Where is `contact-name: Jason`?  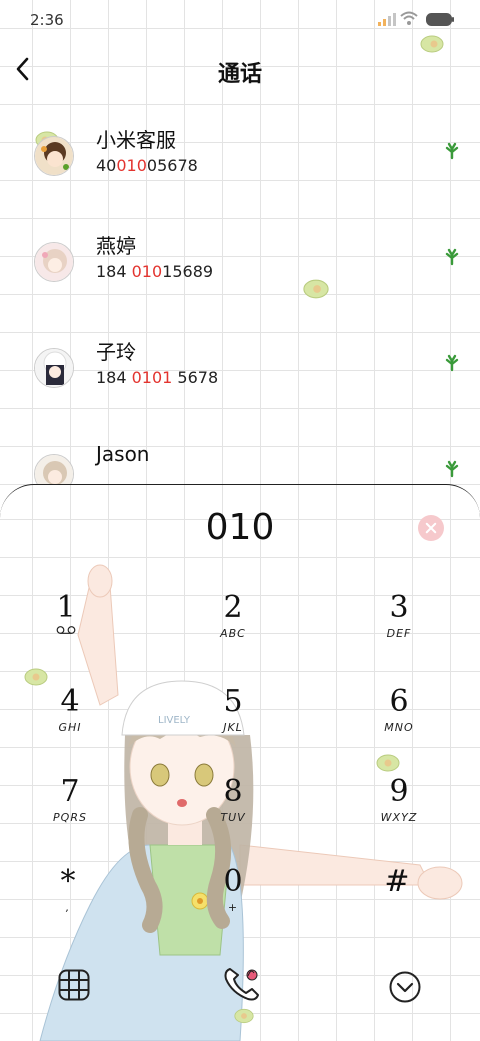
contact-name: Jason is located at coordinates (123, 454).